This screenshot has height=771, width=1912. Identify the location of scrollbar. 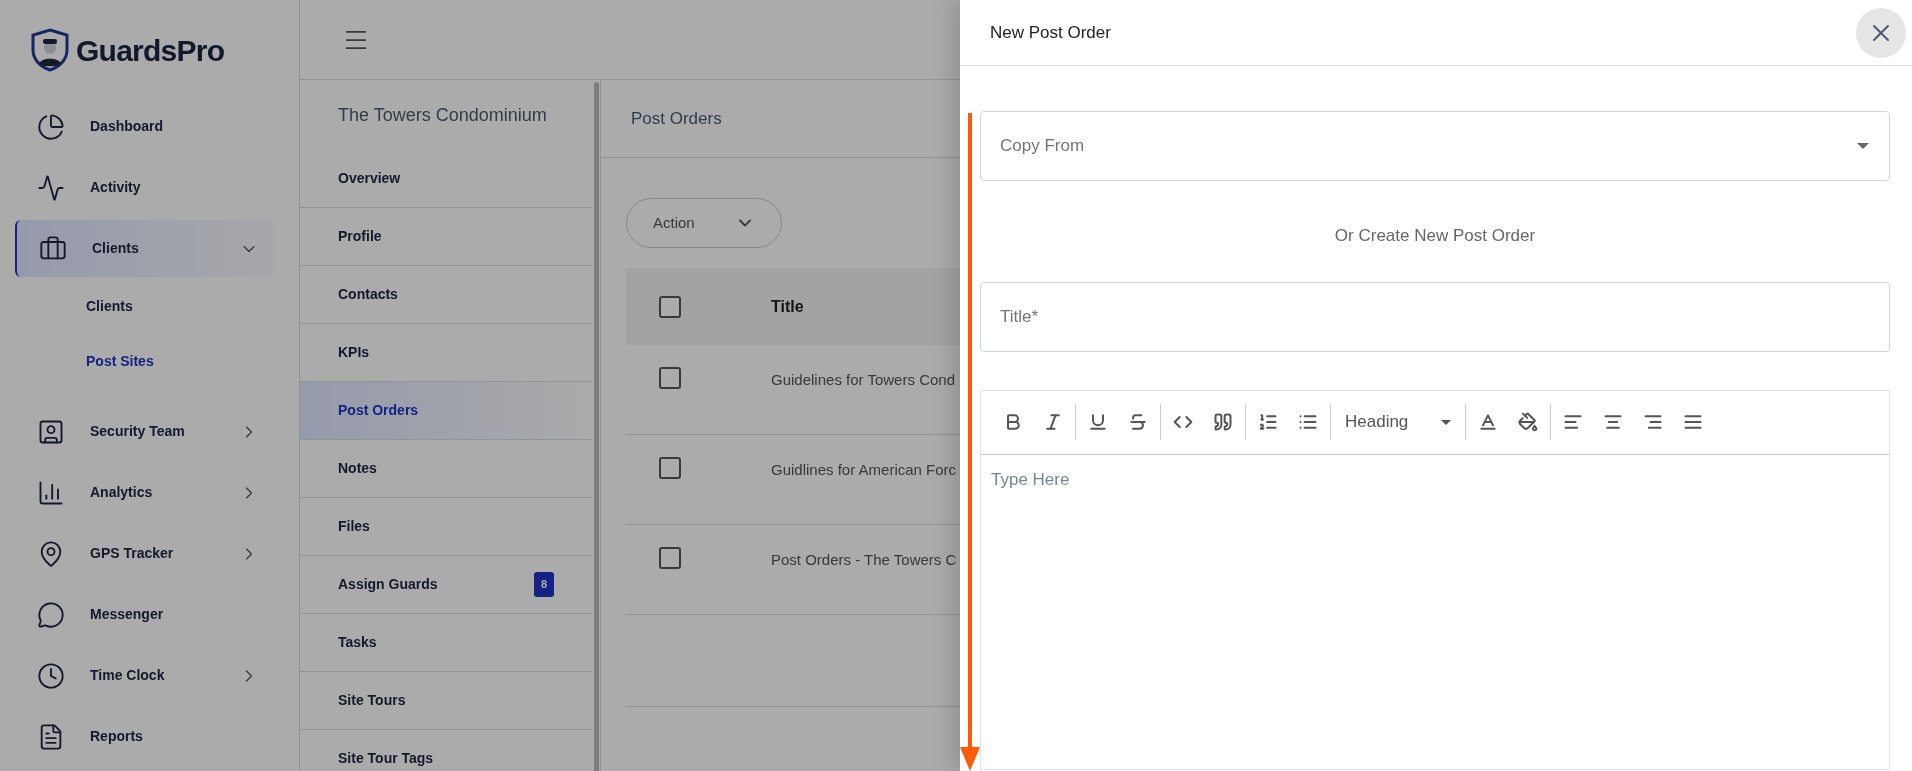
(596, 426).